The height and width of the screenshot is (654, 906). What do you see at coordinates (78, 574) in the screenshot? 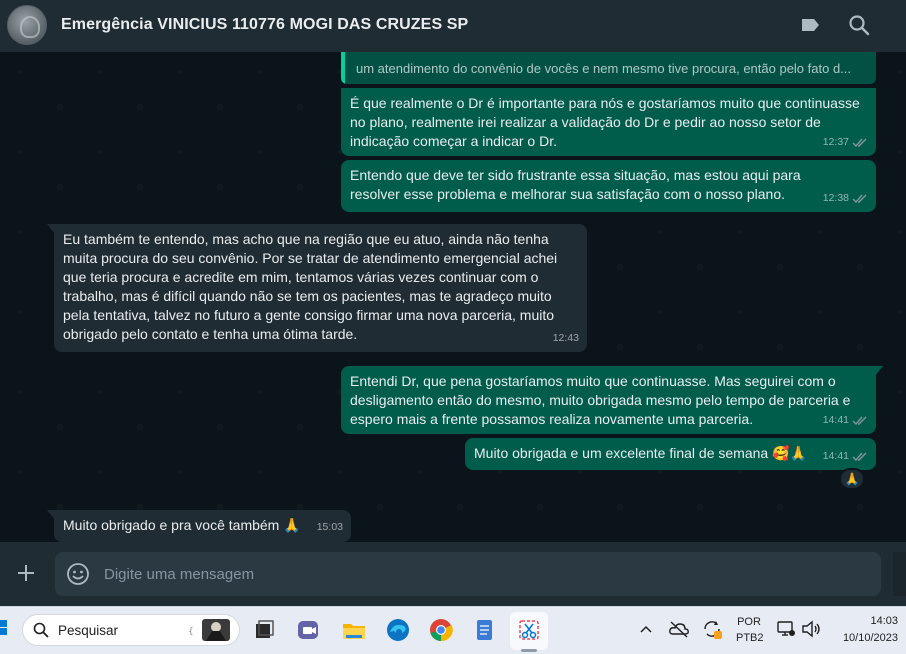
I see `emoji-icon` at bounding box center [78, 574].